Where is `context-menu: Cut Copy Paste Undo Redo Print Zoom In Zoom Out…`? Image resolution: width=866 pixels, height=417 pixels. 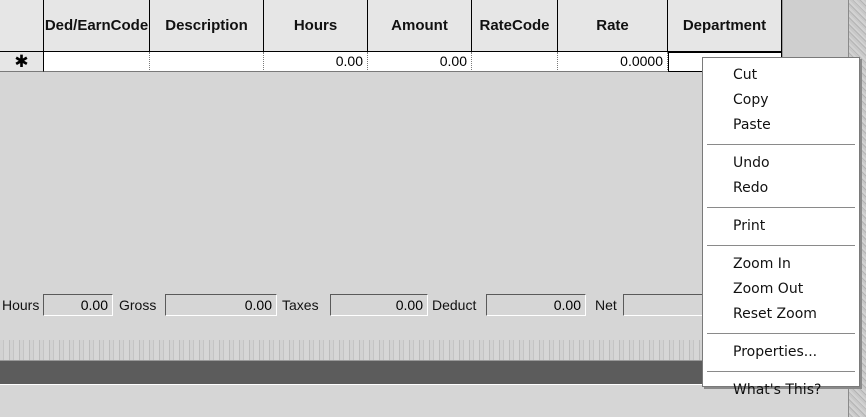
context-menu: Cut Copy Paste Undo Redo Print Zoom In Zoom Out… is located at coordinates (781, 227).